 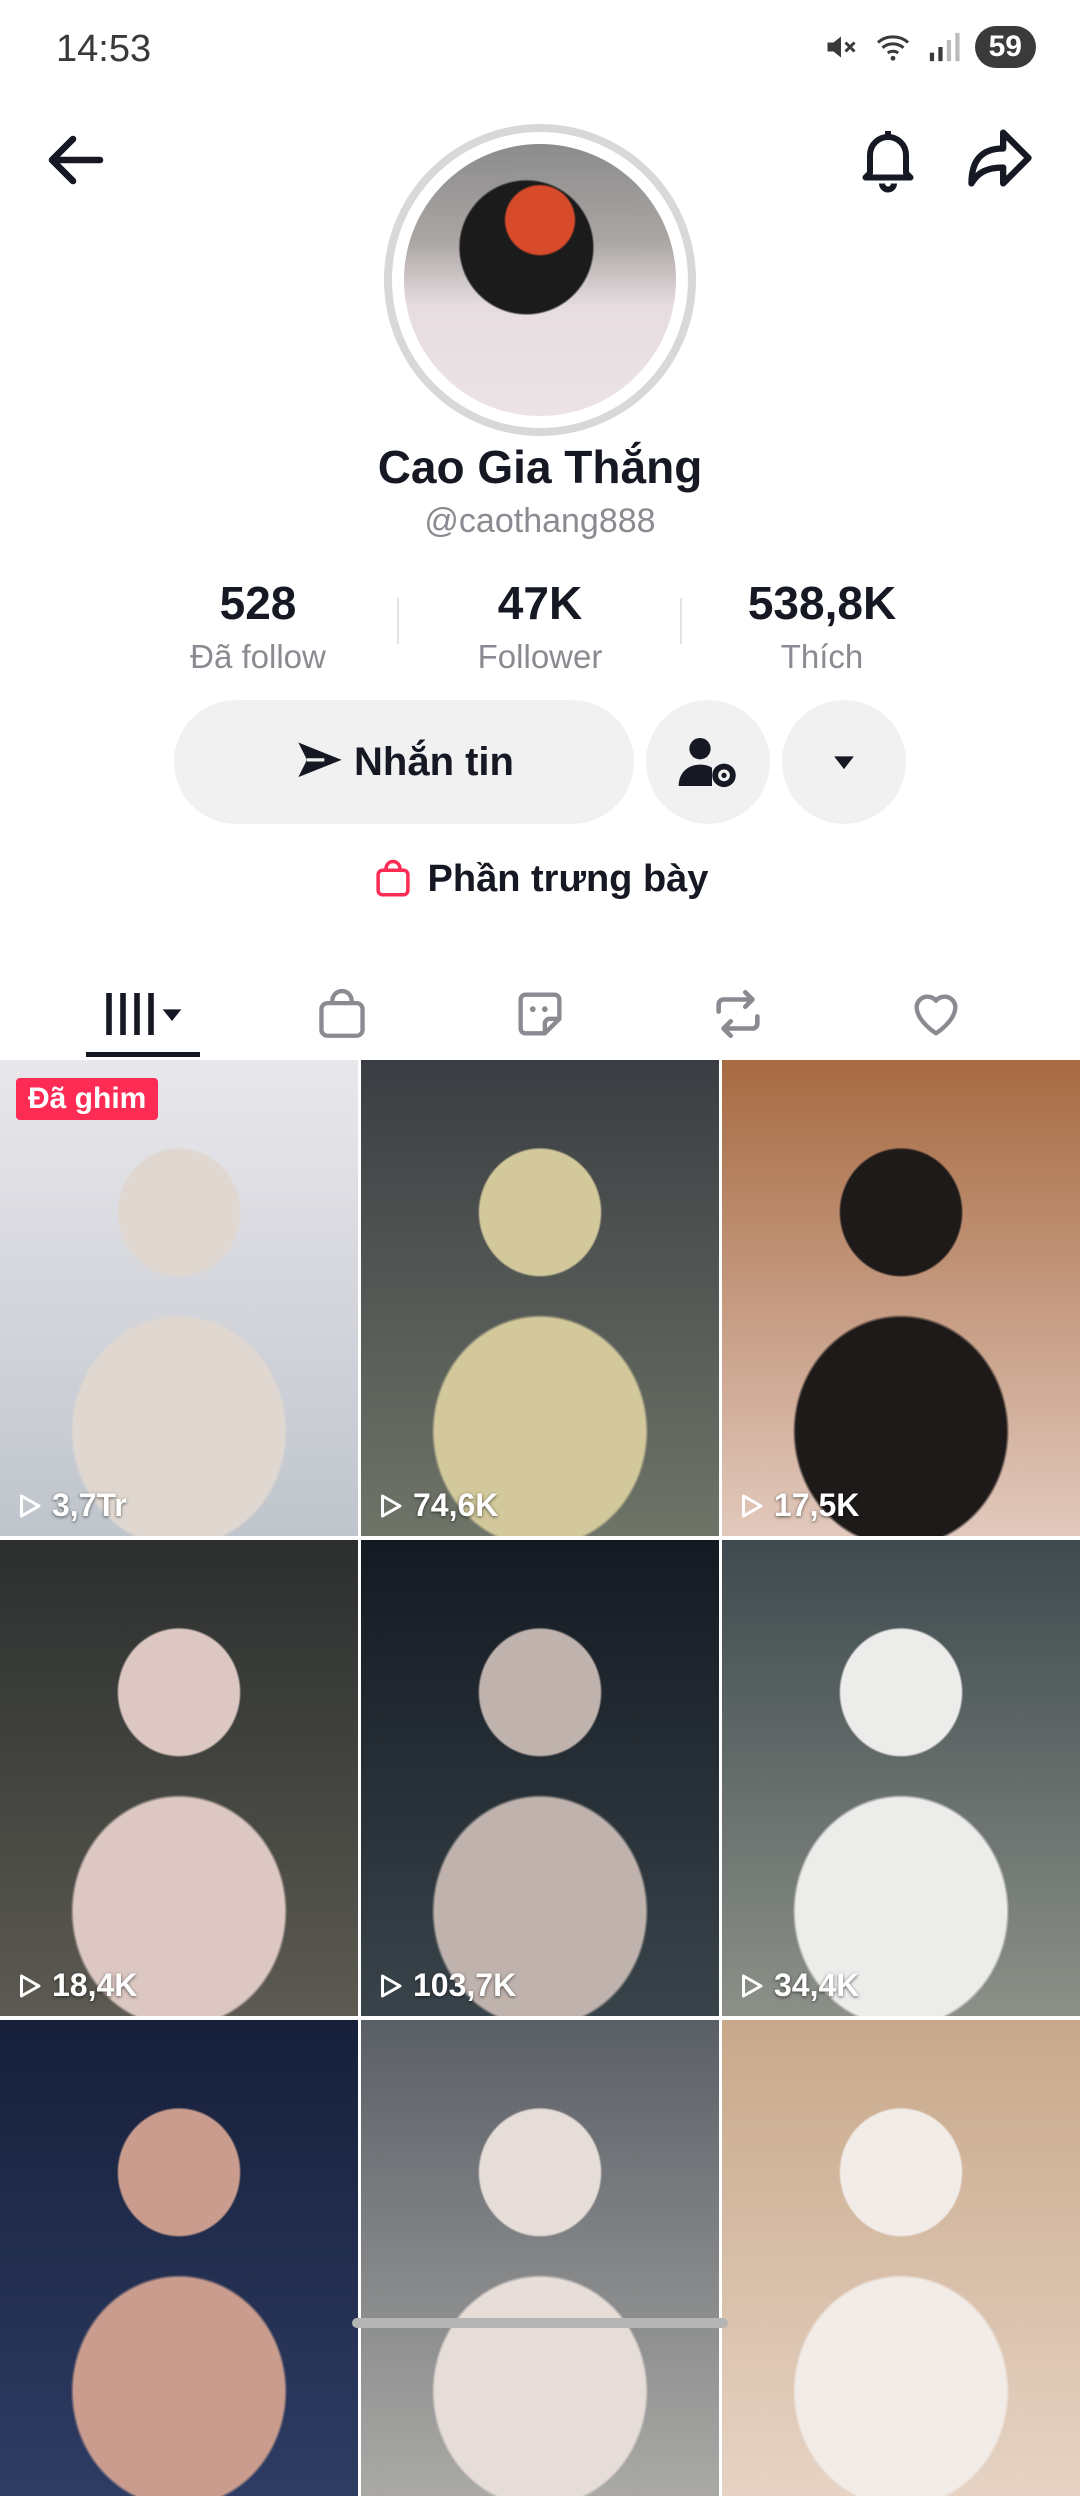 What do you see at coordinates (258, 603) in the screenshot?
I see `stat-following-value: 528` at bounding box center [258, 603].